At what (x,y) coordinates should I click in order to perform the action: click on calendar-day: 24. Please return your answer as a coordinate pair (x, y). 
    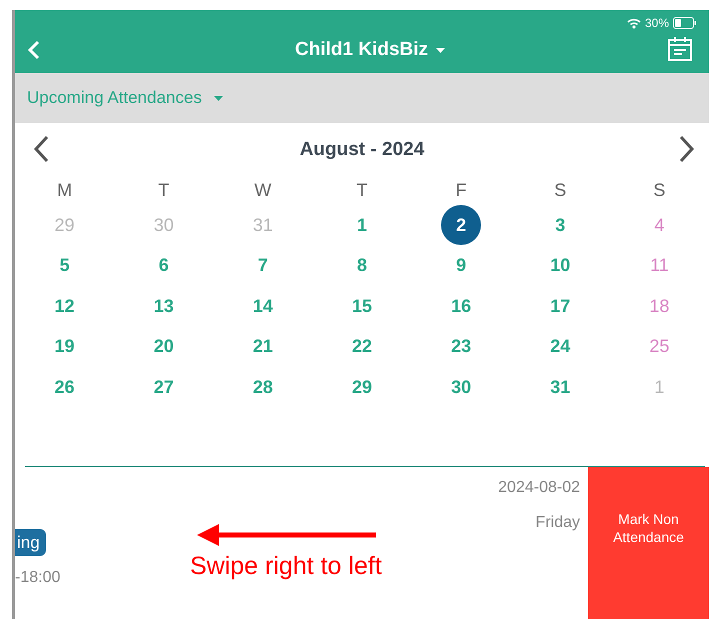
    Looking at the image, I should click on (560, 346).